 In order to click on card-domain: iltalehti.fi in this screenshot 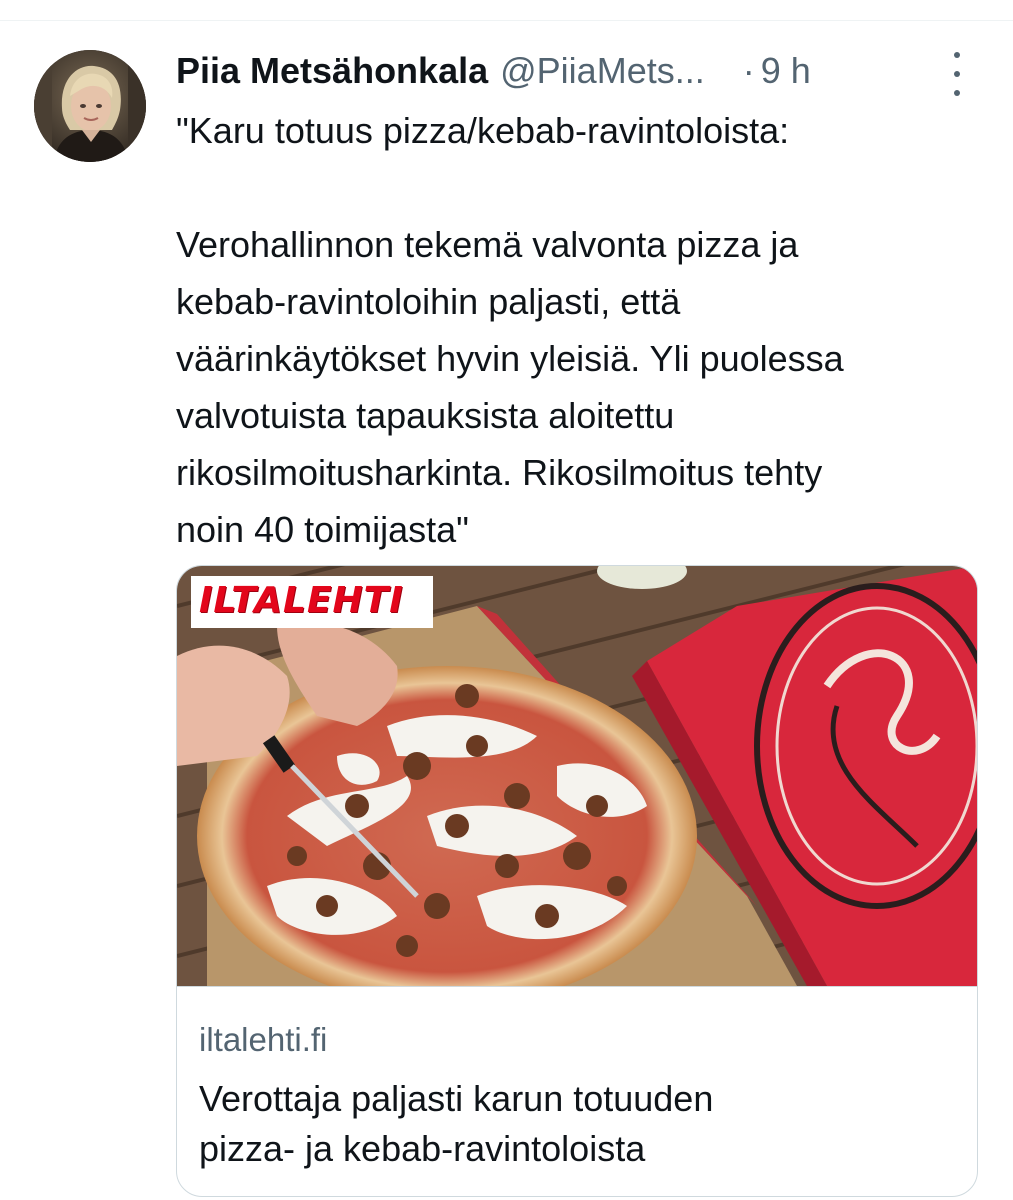, I will do `click(263, 1039)`.